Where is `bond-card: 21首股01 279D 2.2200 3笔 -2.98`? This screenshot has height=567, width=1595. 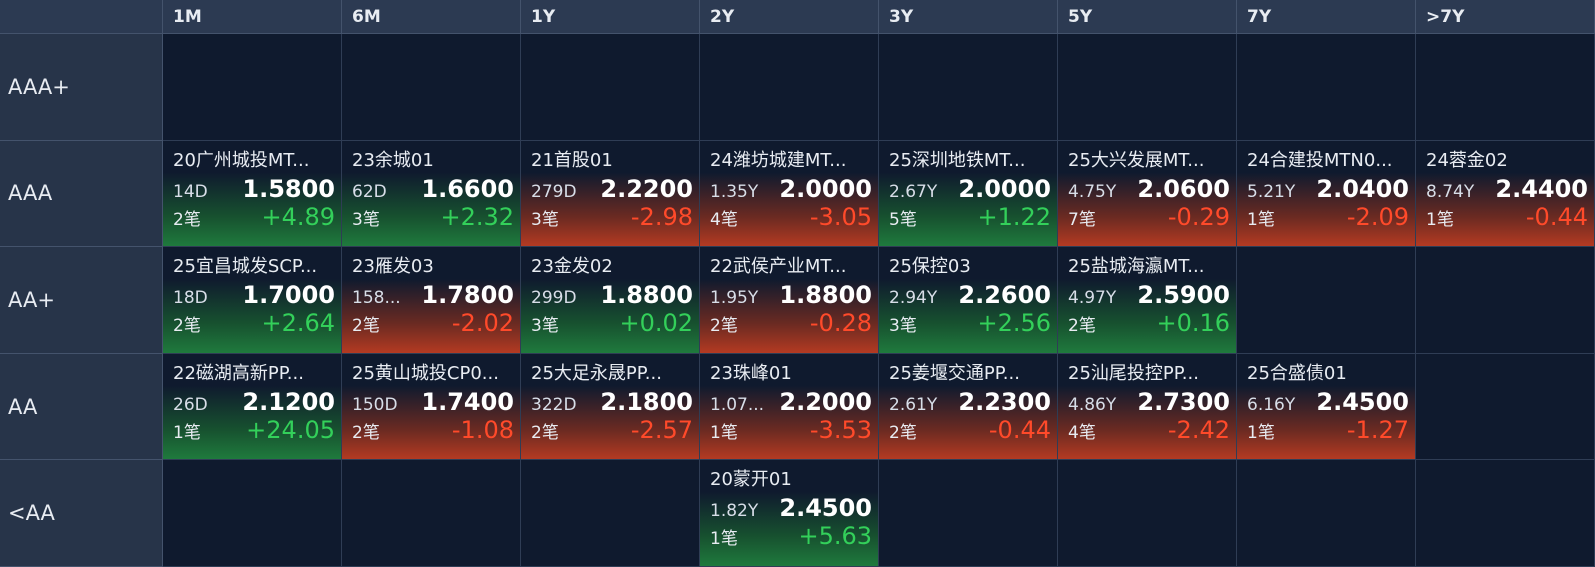 bond-card: 21首股01 279D 2.2200 3笔 -2.98 is located at coordinates (610, 193).